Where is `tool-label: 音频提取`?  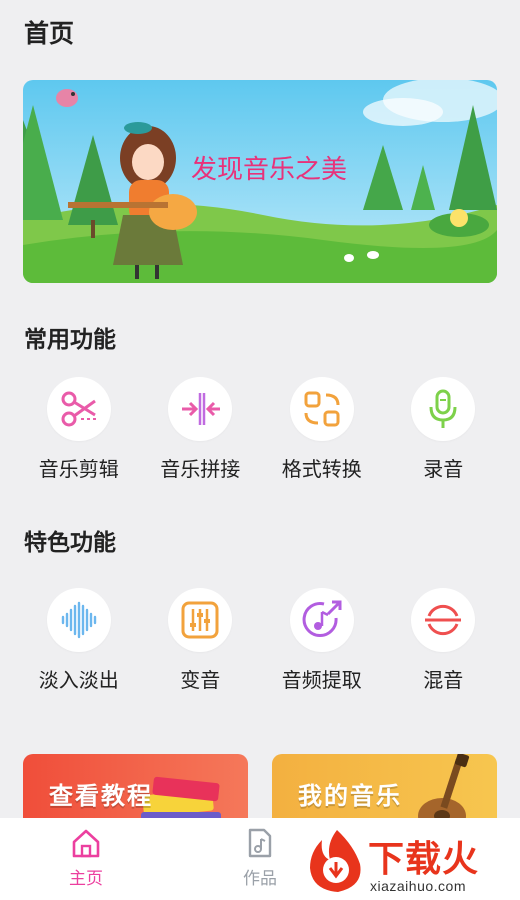 tool-label: 音频提取 is located at coordinates (321, 680).